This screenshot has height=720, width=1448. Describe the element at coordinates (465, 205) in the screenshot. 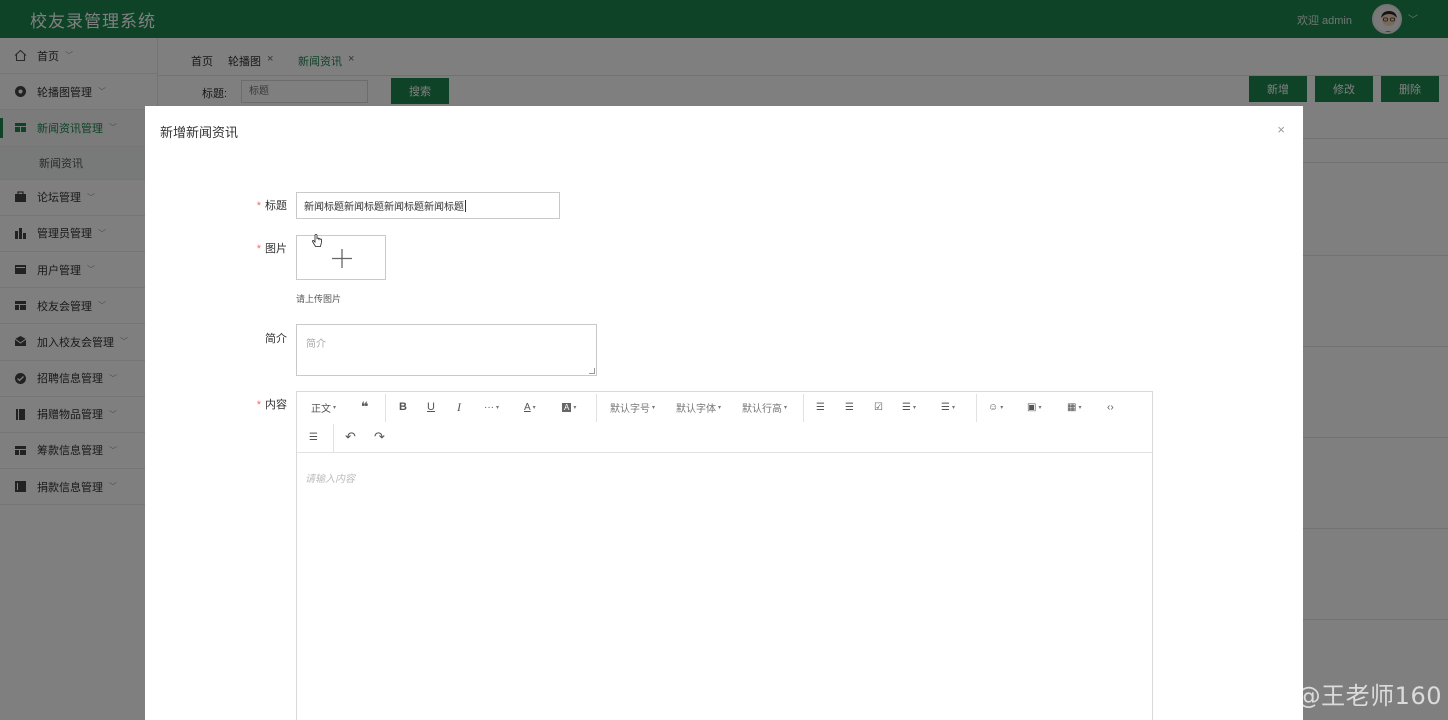

I see `text-cursor` at that location.